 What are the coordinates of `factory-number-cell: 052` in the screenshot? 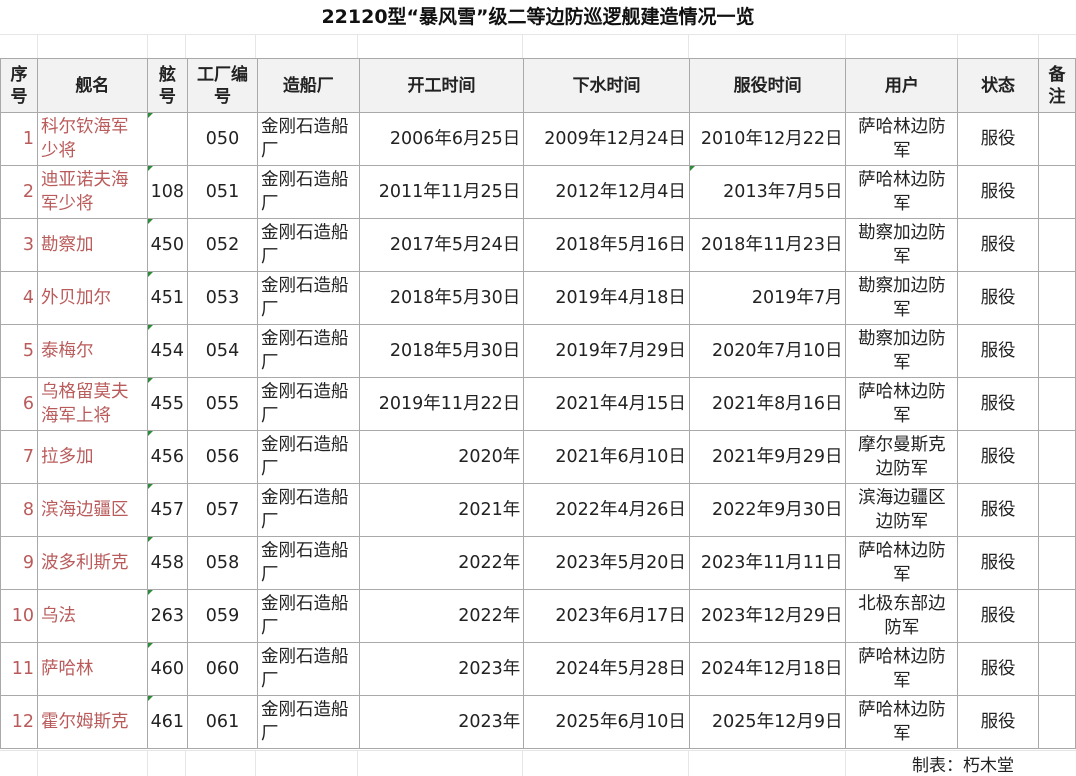 It's located at (222, 245).